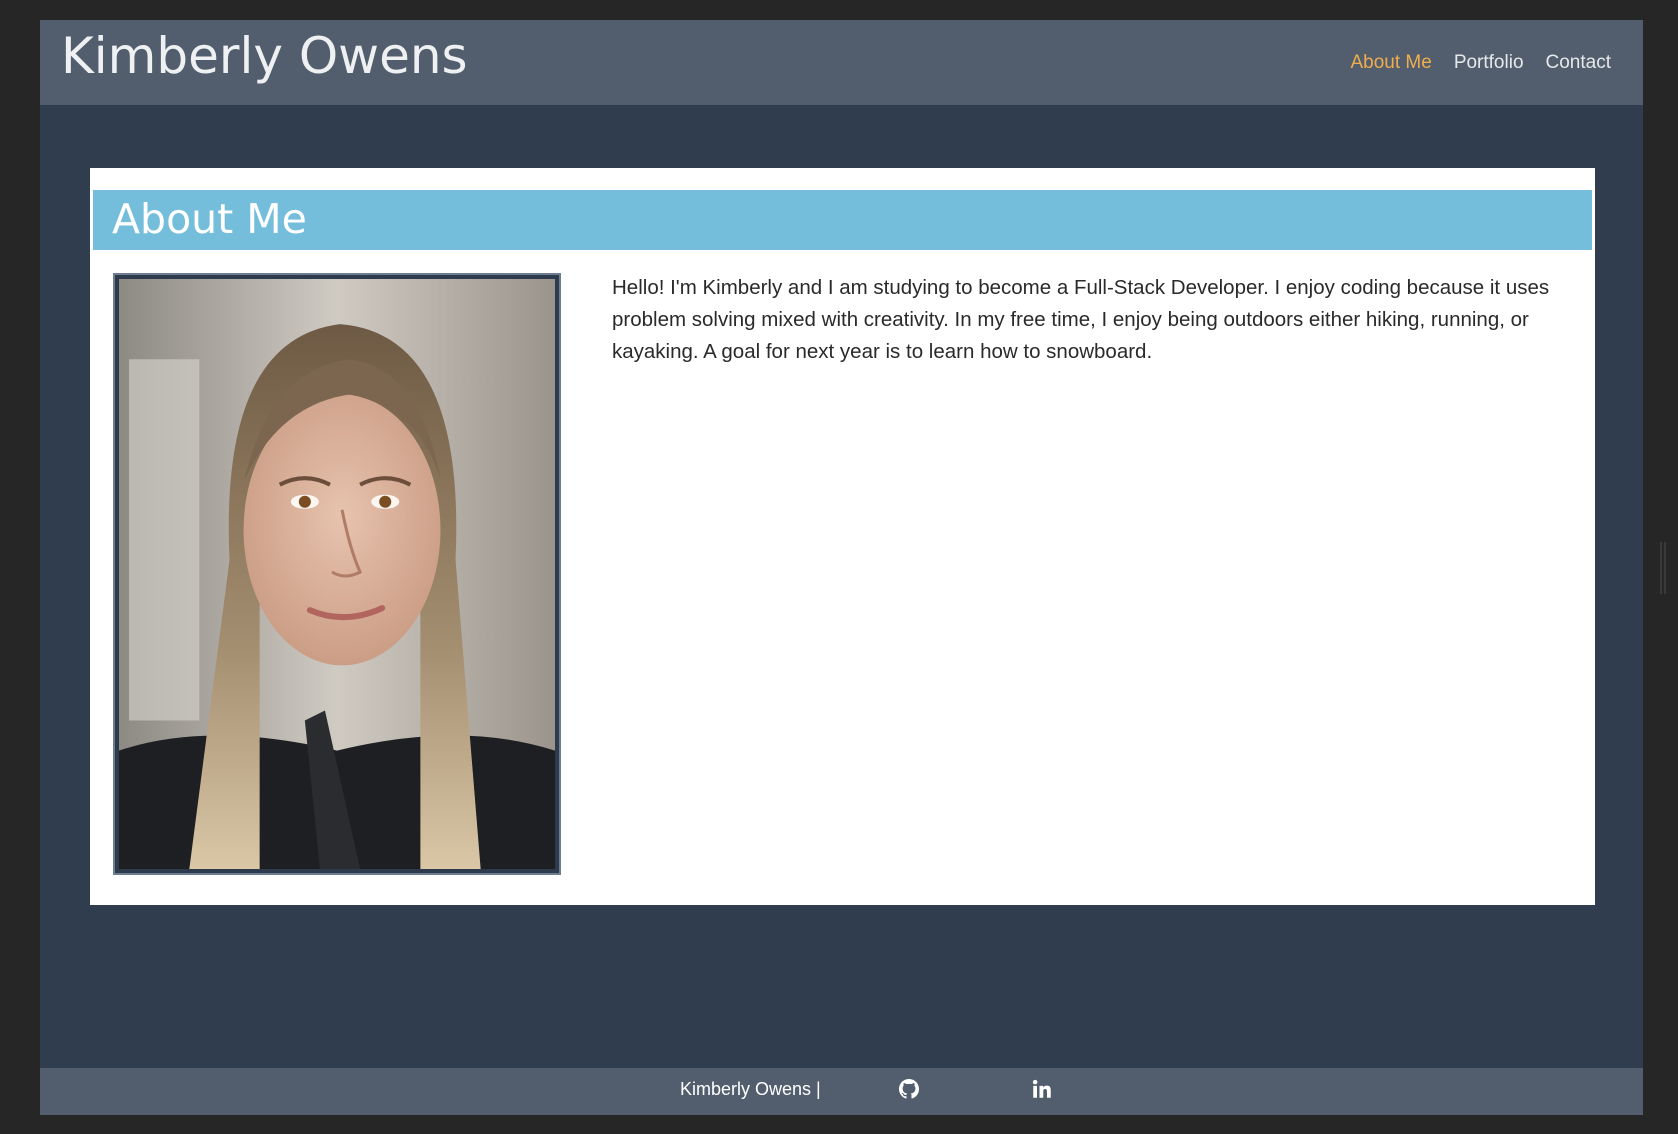 The height and width of the screenshot is (1134, 1678). Describe the element at coordinates (1663, 568) in the screenshot. I see `window-resize-handle` at that location.